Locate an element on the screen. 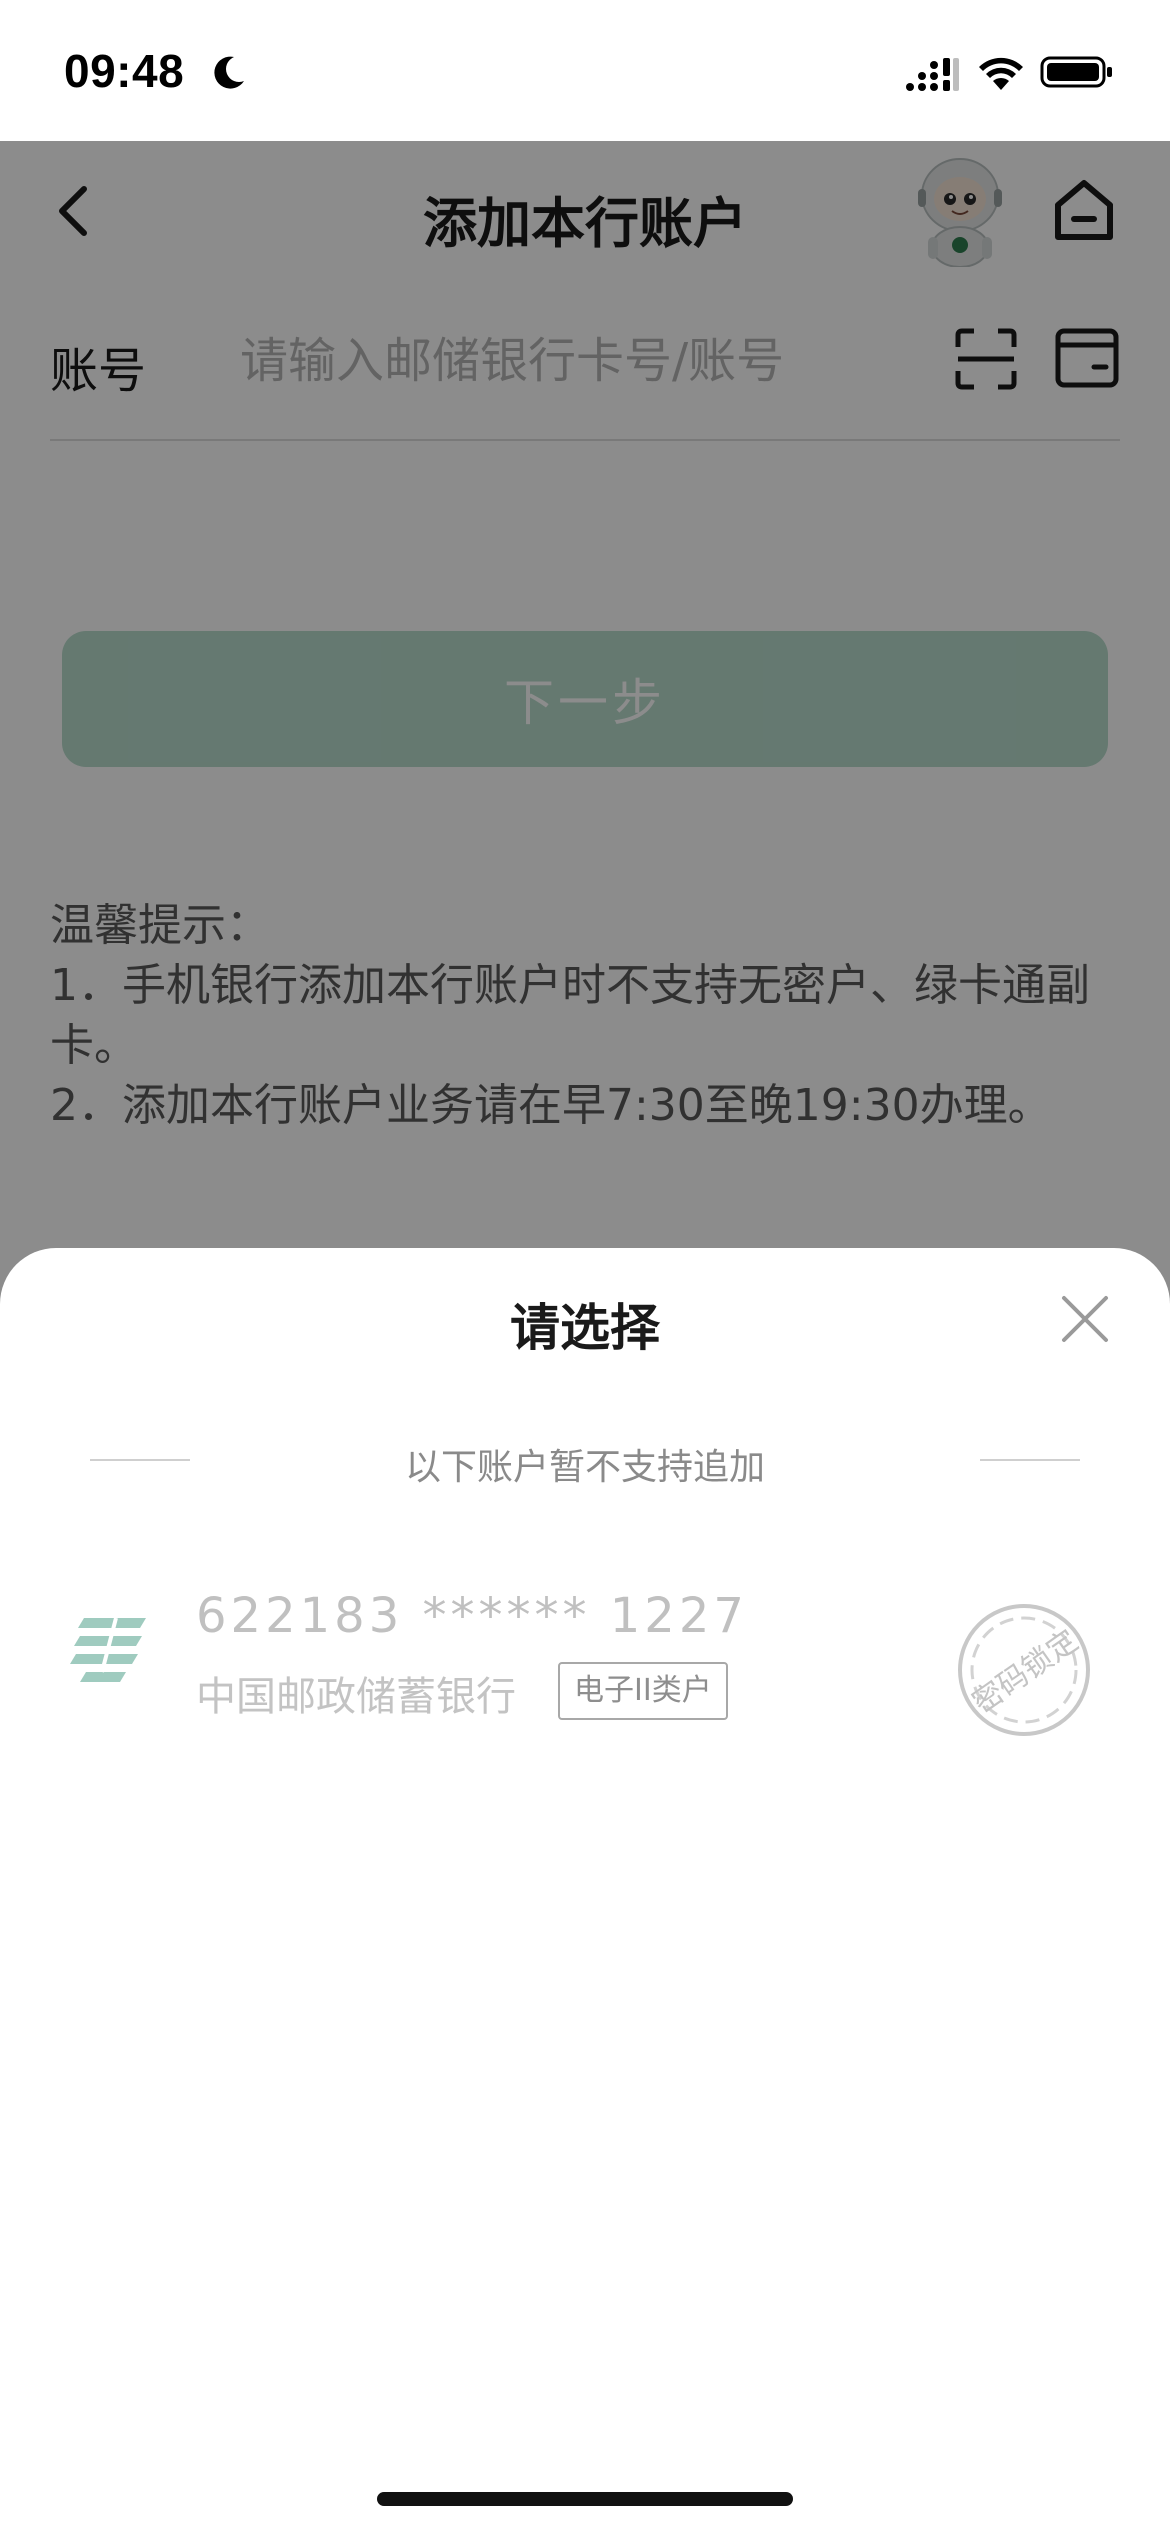 Image resolution: width=1170 pixels, height=2532 pixels. section-note: 以下账户暂不支持追加 is located at coordinates (584, 1467).